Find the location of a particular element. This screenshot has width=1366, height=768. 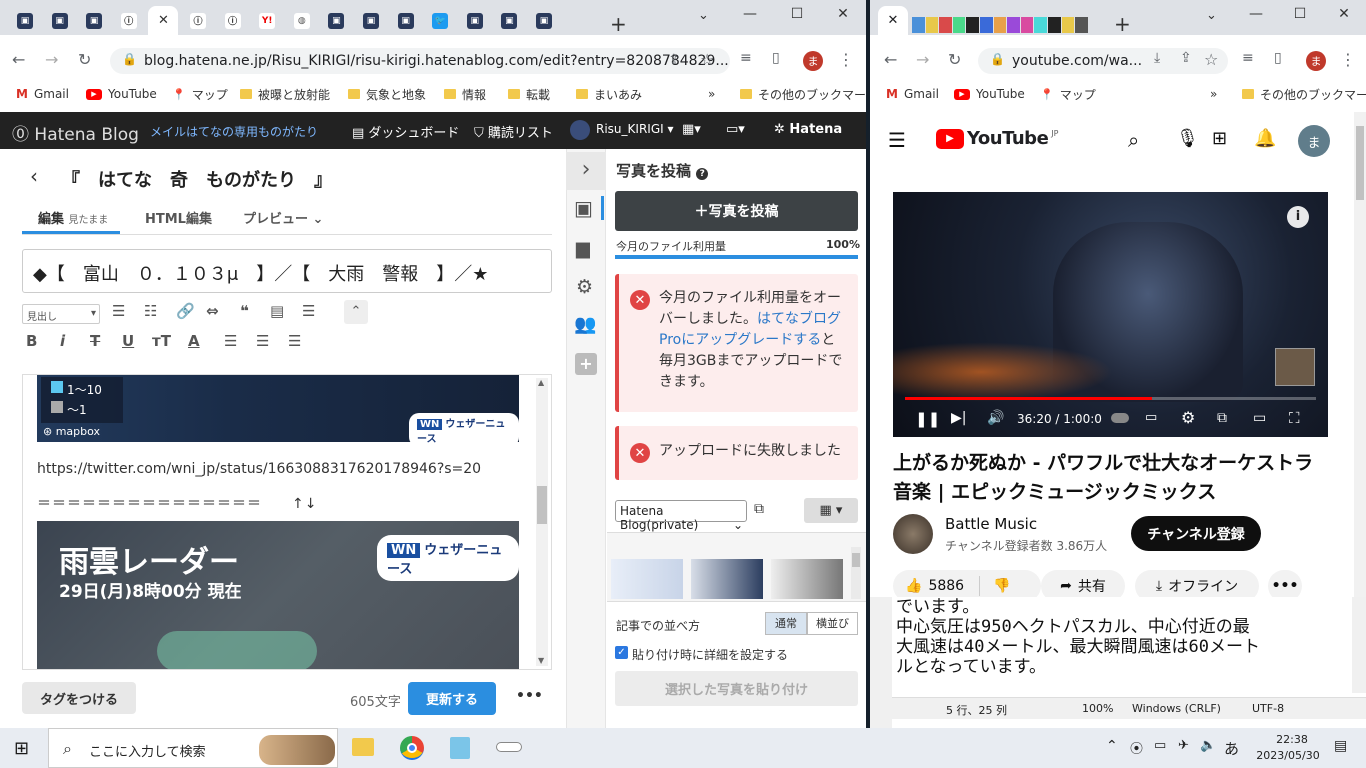

like-button: 👍 5886 👎 is located at coordinates (967, 583).